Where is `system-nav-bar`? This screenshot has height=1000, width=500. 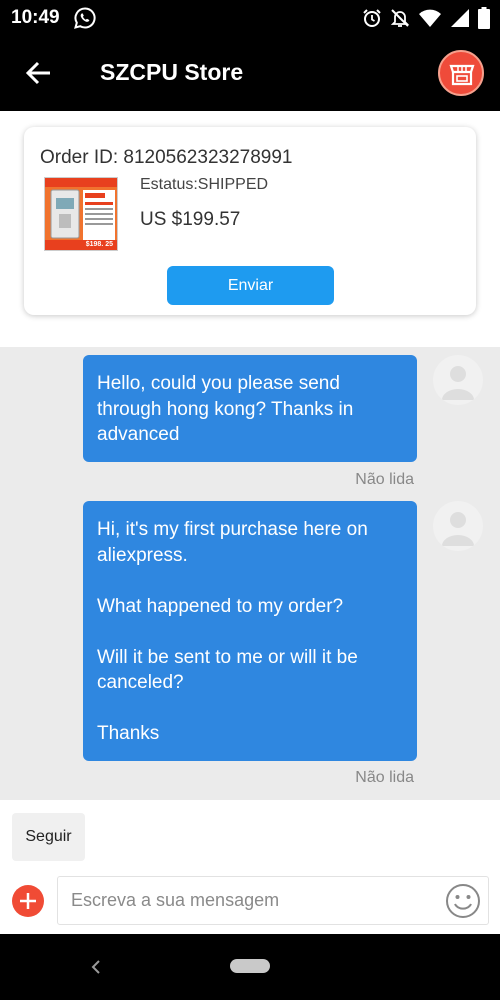 system-nav-bar is located at coordinates (250, 967).